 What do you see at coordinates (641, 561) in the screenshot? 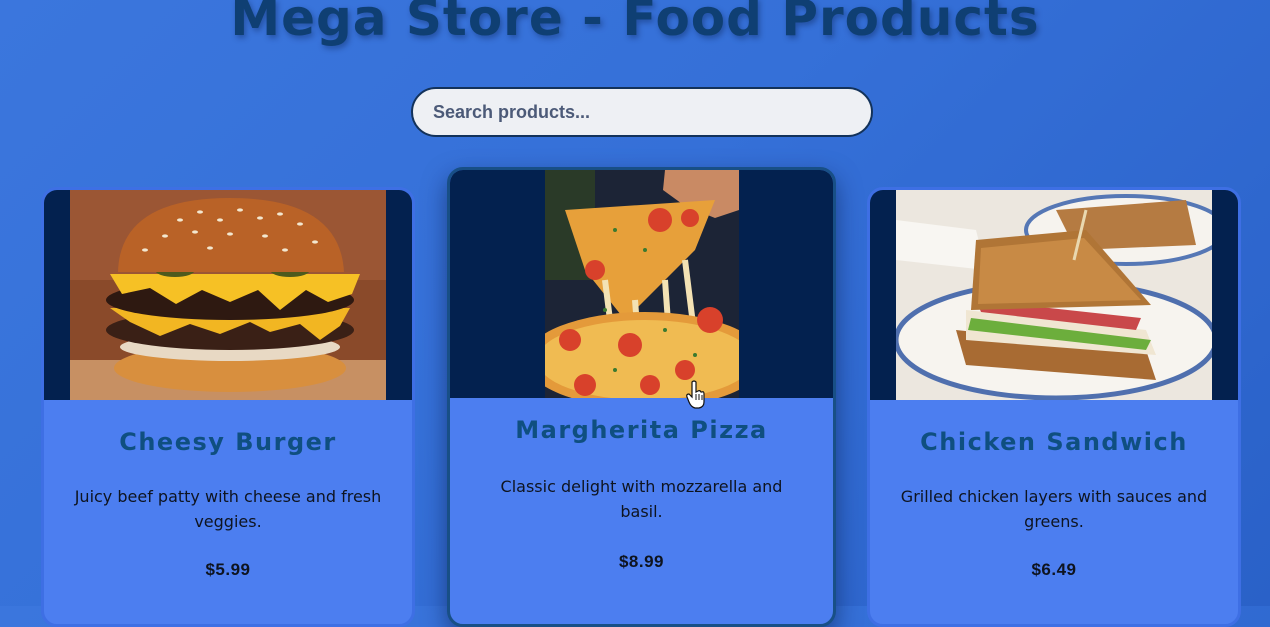
I see `product-price: $8.99` at bounding box center [641, 561].